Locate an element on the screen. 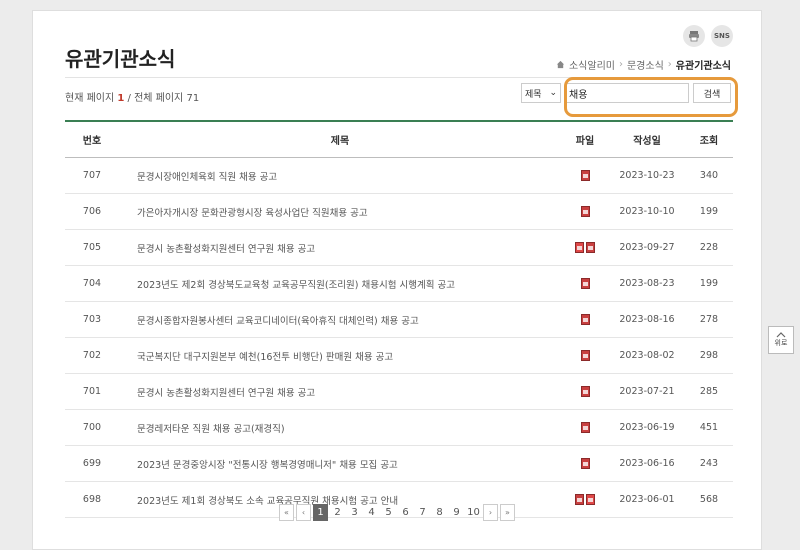  page-title: 유관기관소식 is located at coordinates (120, 59).